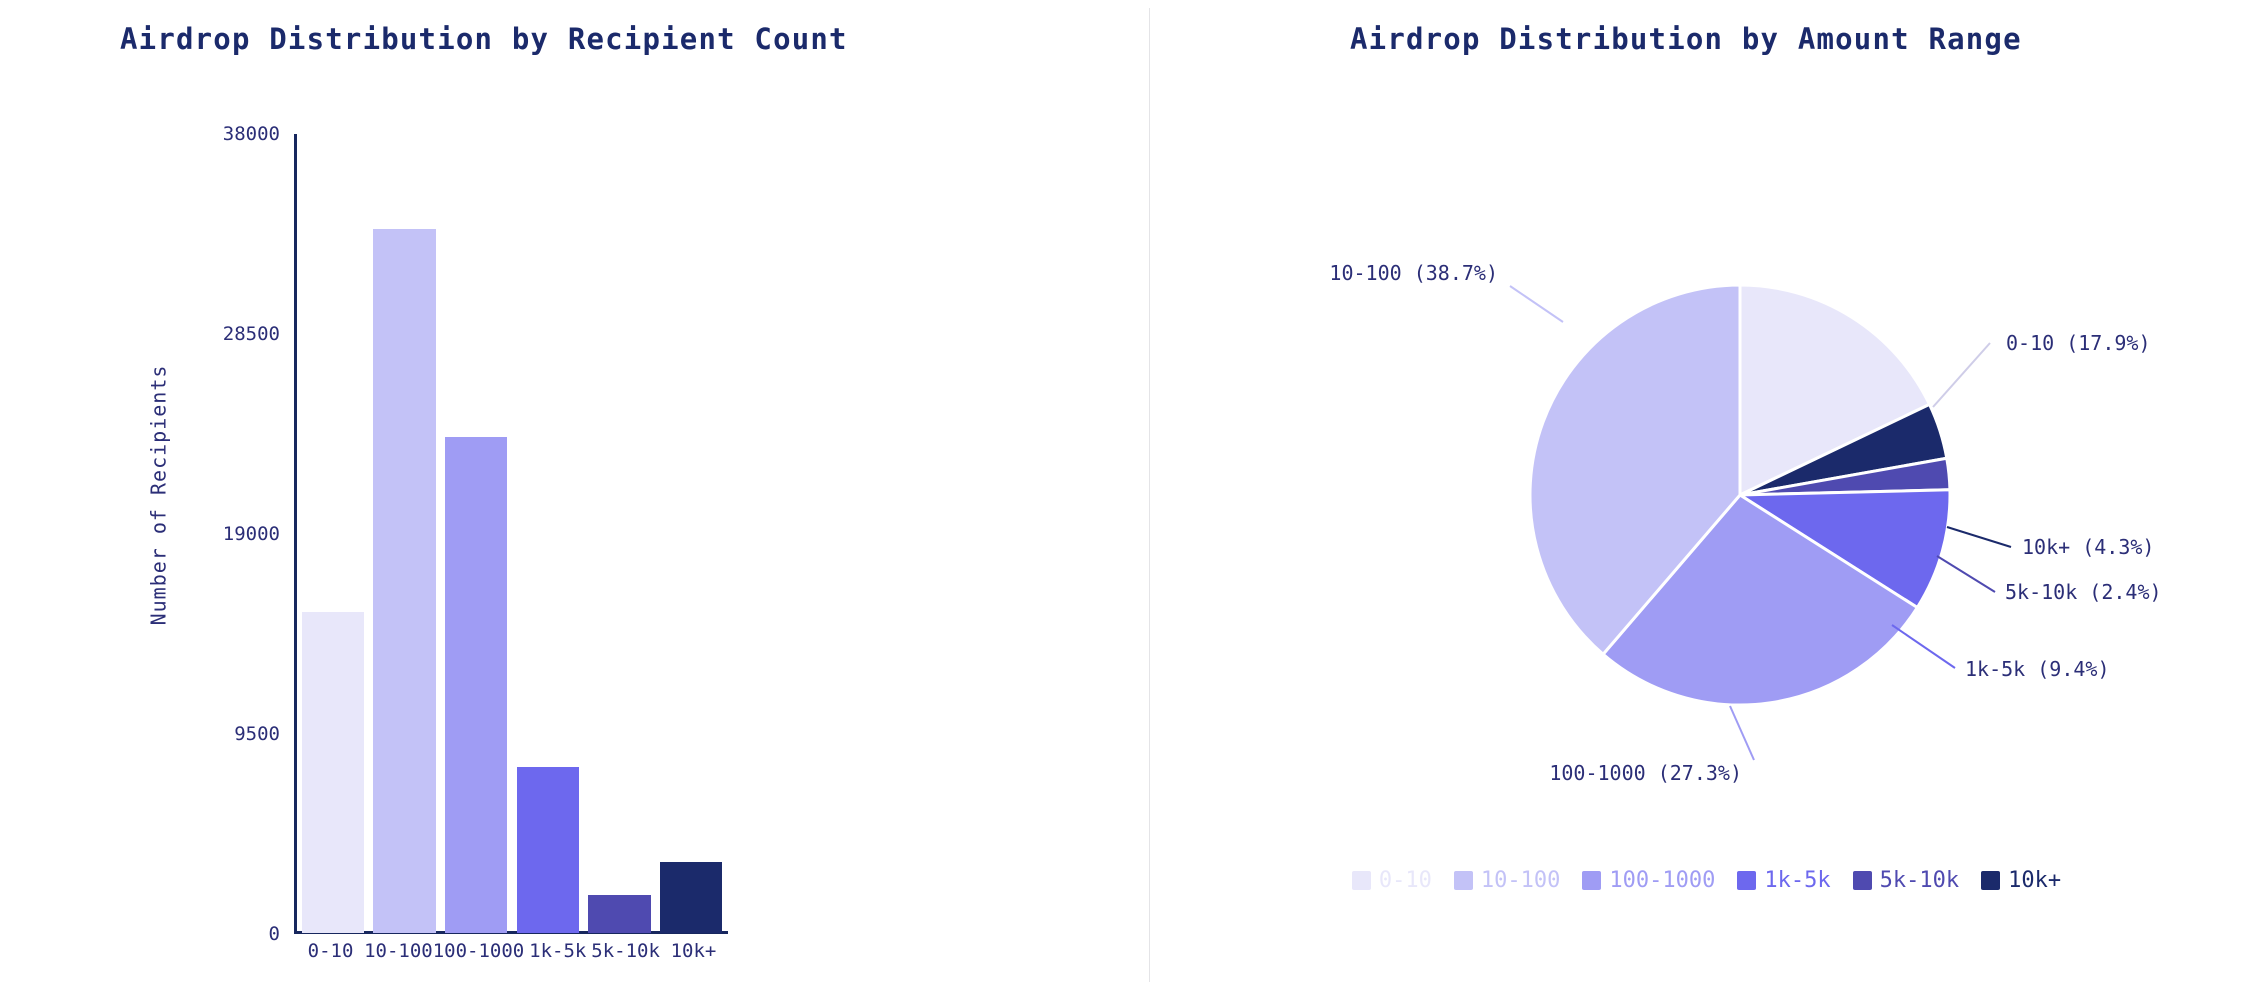  Describe the element at coordinates (1991, 880) in the screenshot. I see `legend-swatch-10k+` at that location.